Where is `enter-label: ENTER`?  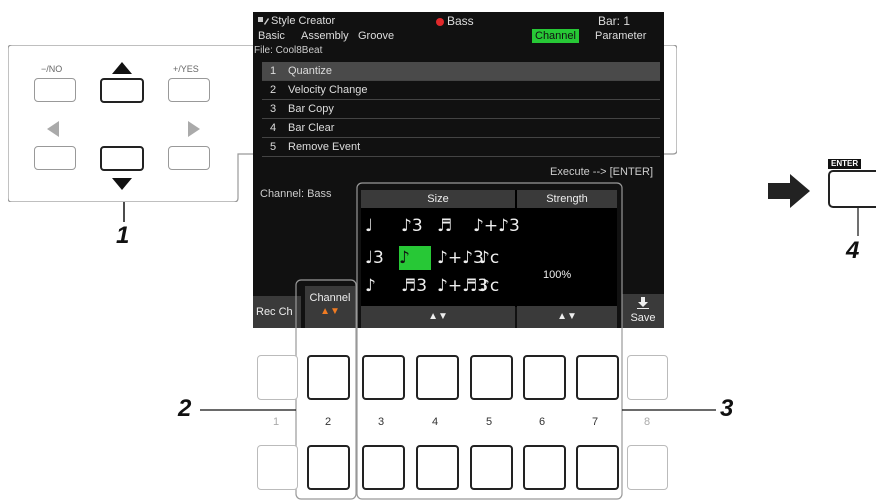
enter-label: ENTER is located at coordinates (845, 164).